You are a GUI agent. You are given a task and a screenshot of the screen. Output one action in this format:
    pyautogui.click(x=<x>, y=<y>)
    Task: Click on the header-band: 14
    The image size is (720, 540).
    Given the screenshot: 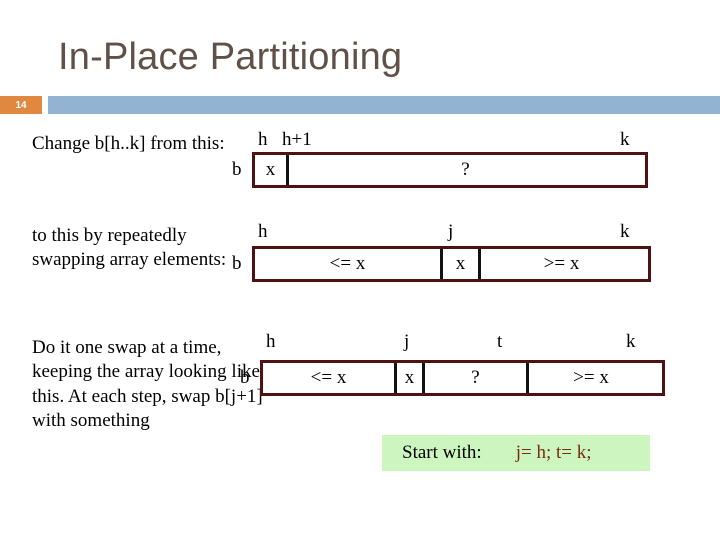 What is the action you would take?
    pyautogui.click(x=360, y=105)
    